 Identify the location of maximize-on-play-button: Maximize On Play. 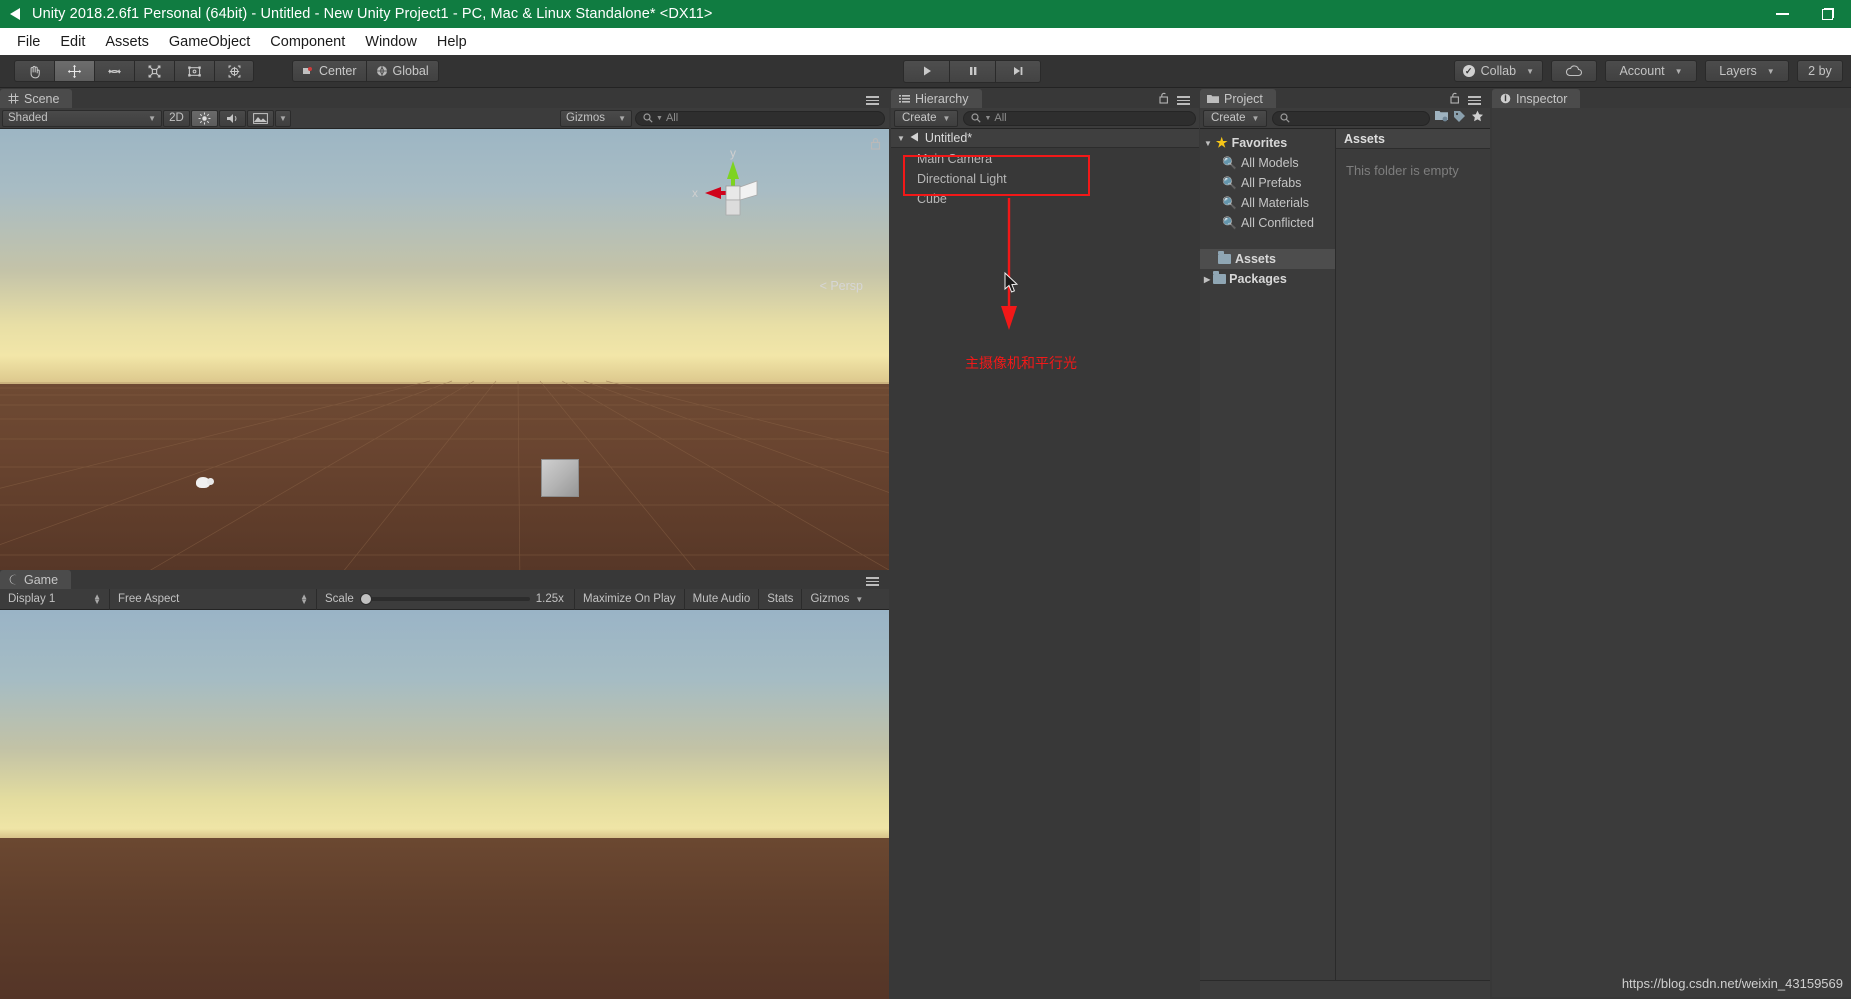
(630, 599).